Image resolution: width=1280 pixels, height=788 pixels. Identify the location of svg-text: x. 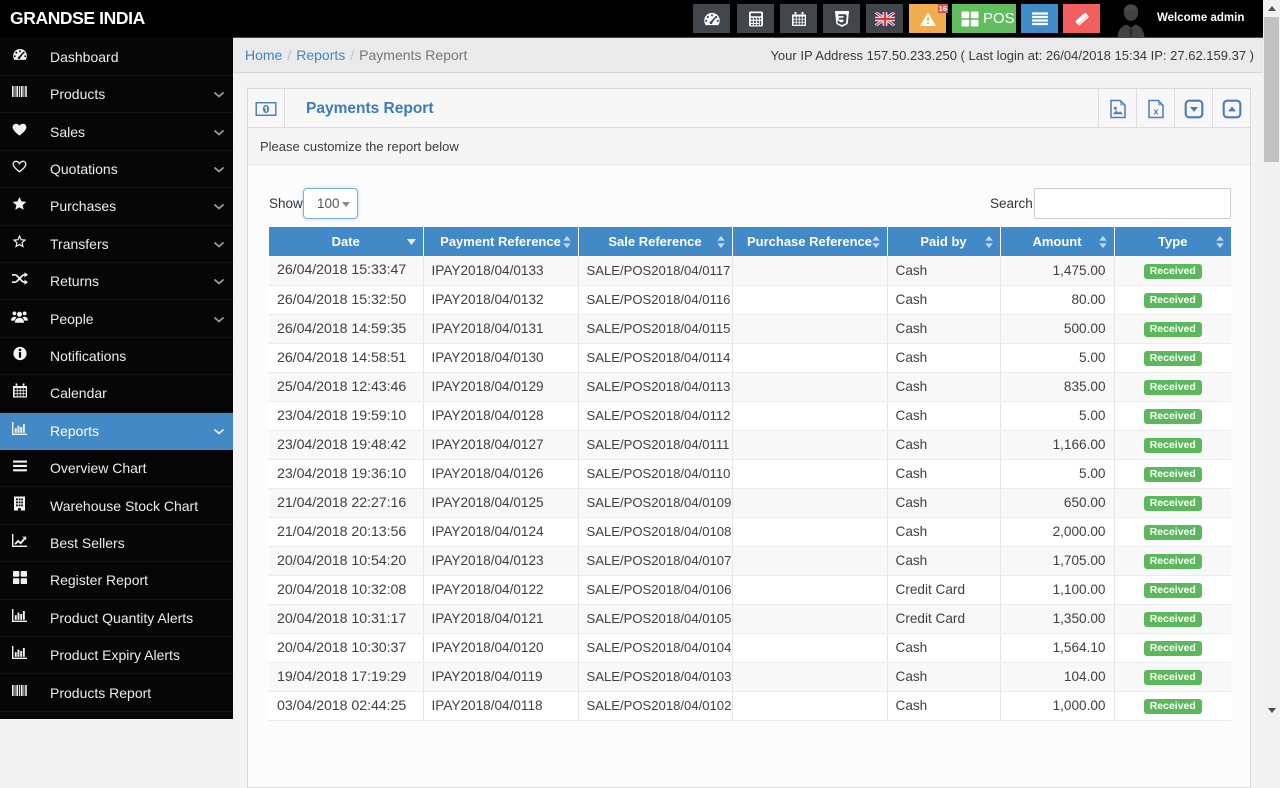
(1155, 111).